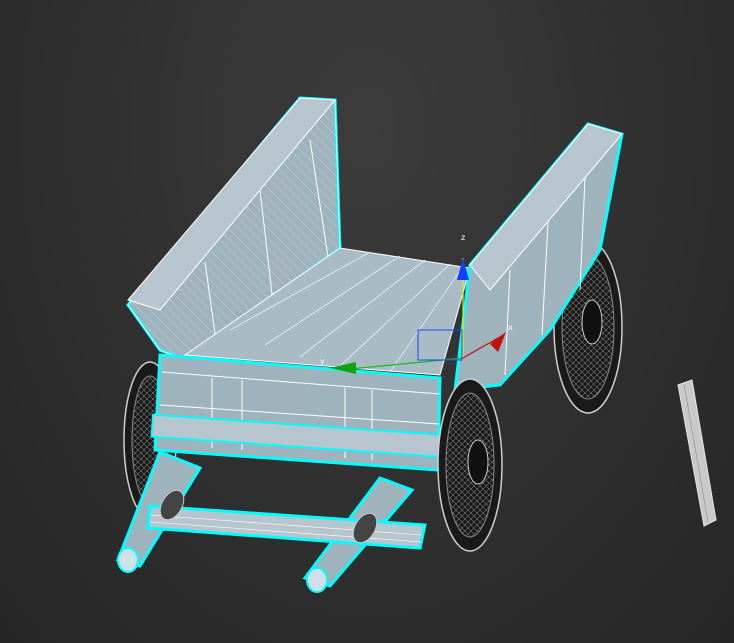 This screenshot has height=643, width=734. Describe the element at coordinates (470, 465) in the screenshot. I see `wheel-front-right` at that location.